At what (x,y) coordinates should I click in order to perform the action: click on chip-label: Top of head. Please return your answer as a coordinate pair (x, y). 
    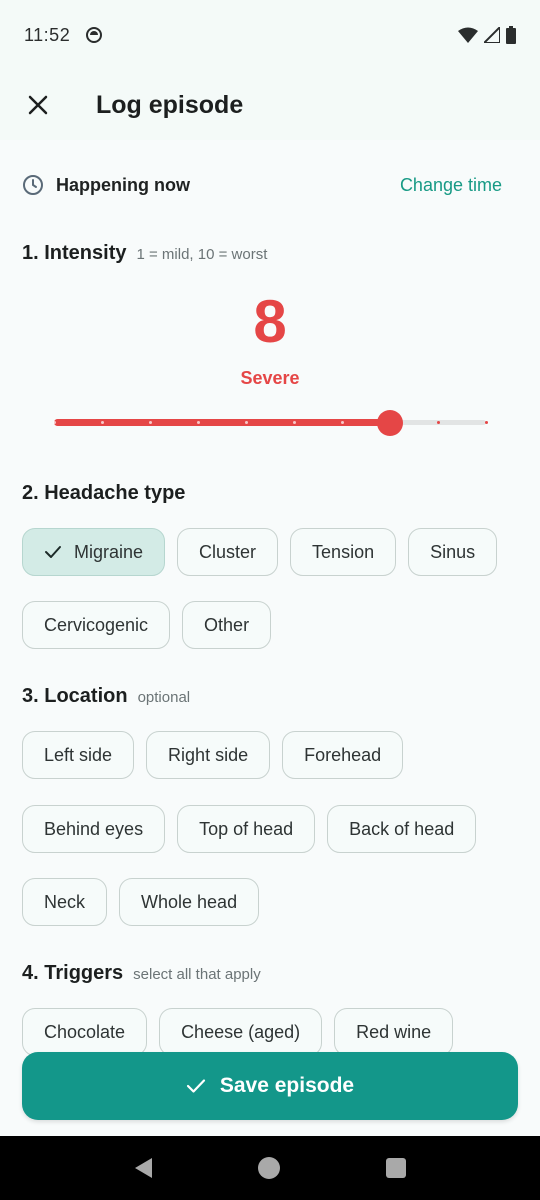
    Looking at the image, I should click on (246, 828).